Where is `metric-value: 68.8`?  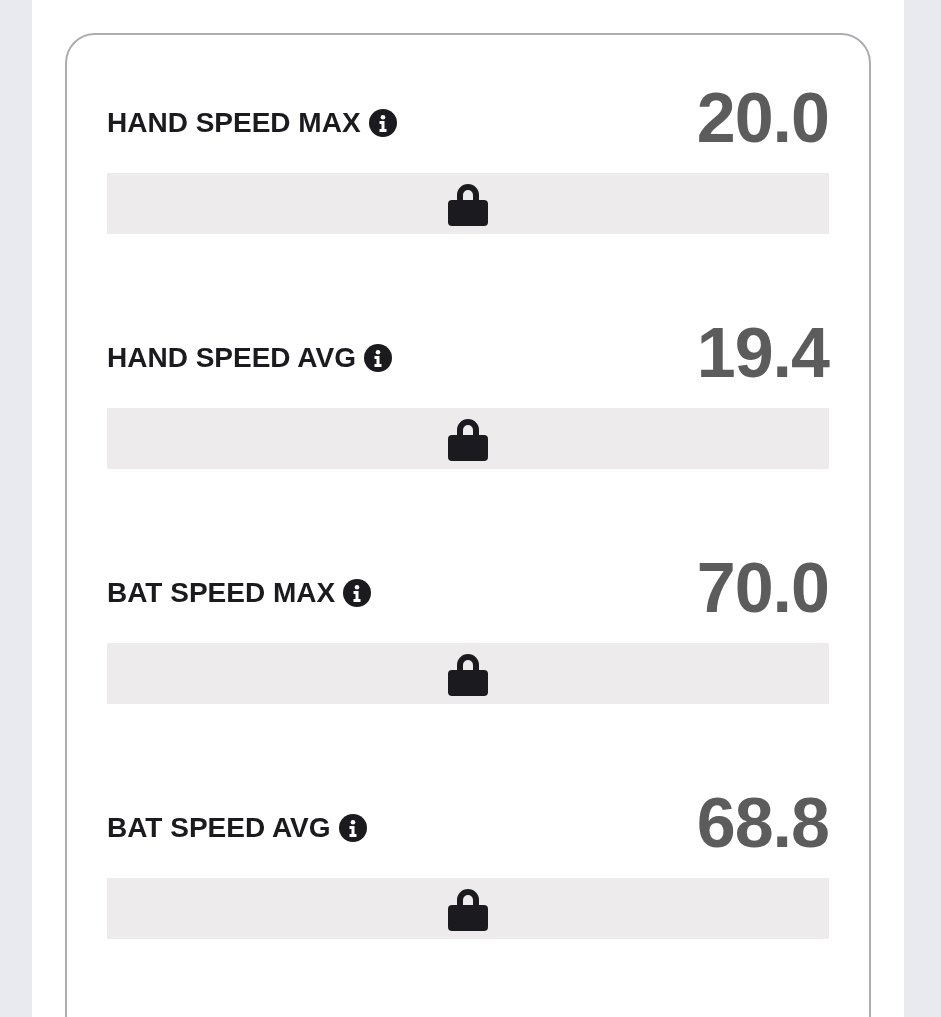 metric-value: 68.8 is located at coordinates (762, 823).